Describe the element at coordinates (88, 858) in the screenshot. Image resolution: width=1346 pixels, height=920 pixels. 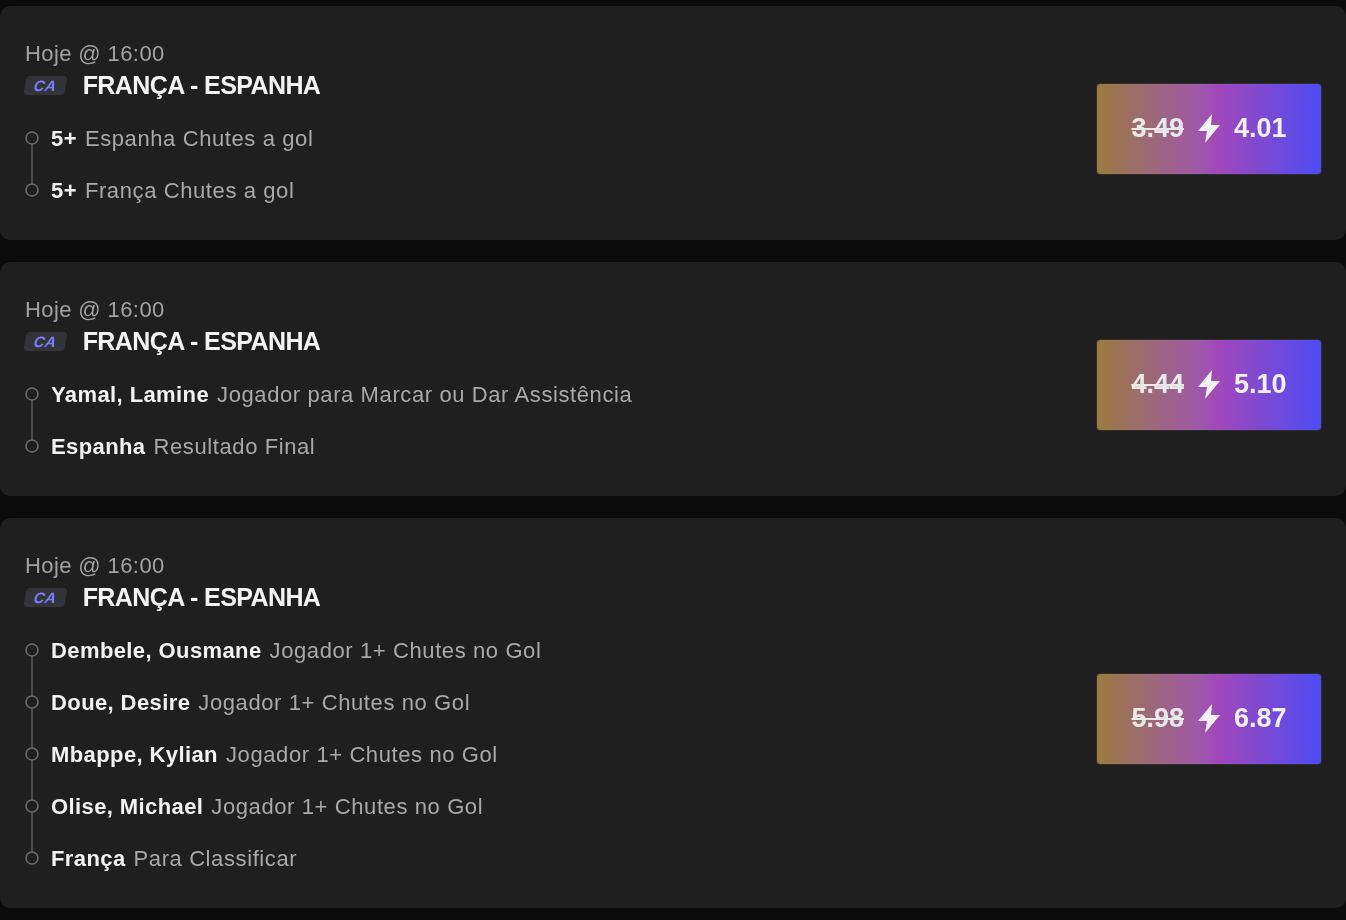
I see `selection-name: França` at that location.